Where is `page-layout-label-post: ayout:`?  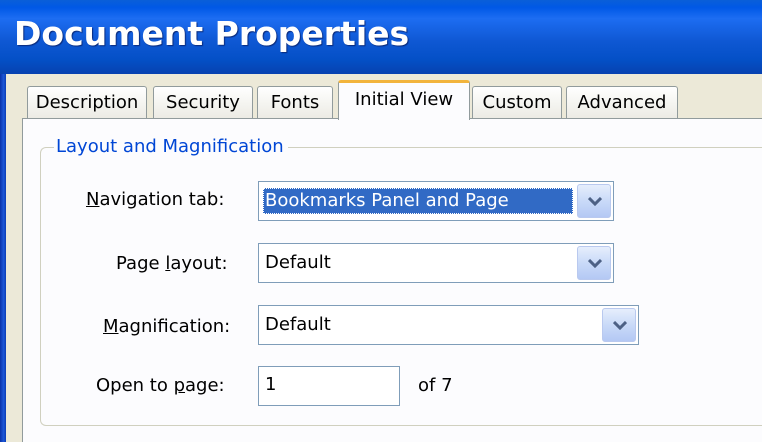 page-layout-label-post: ayout: is located at coordinates (199, 263).